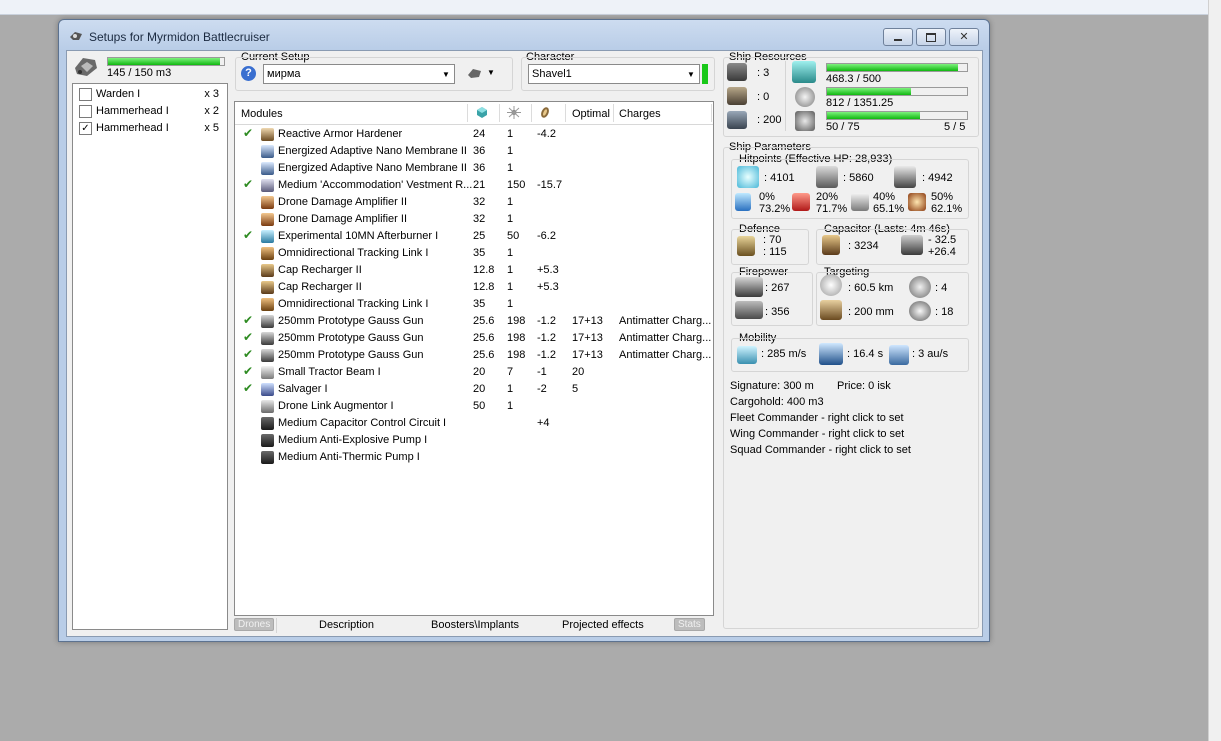 The image size is (1221, 741). I want to click on powergrid-resource-icon, so click(805, 97).